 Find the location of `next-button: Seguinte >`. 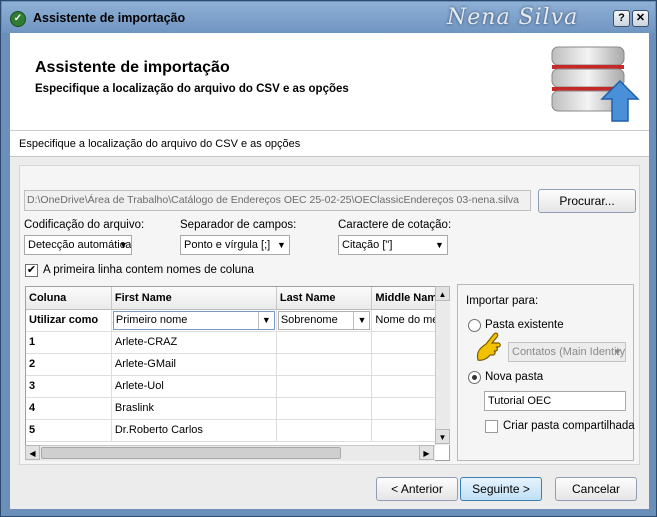

next-button: Seguinte > is located at coordinates (501, 489).